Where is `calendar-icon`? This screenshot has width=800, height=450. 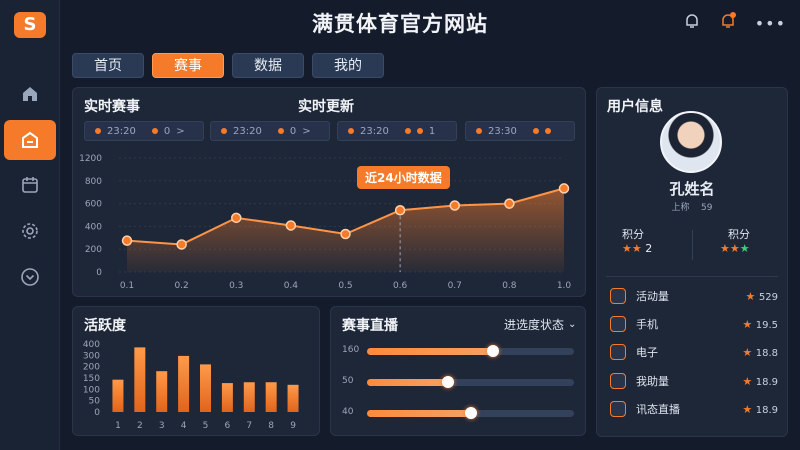 calendar-icon is located at coordinates (30, 185).